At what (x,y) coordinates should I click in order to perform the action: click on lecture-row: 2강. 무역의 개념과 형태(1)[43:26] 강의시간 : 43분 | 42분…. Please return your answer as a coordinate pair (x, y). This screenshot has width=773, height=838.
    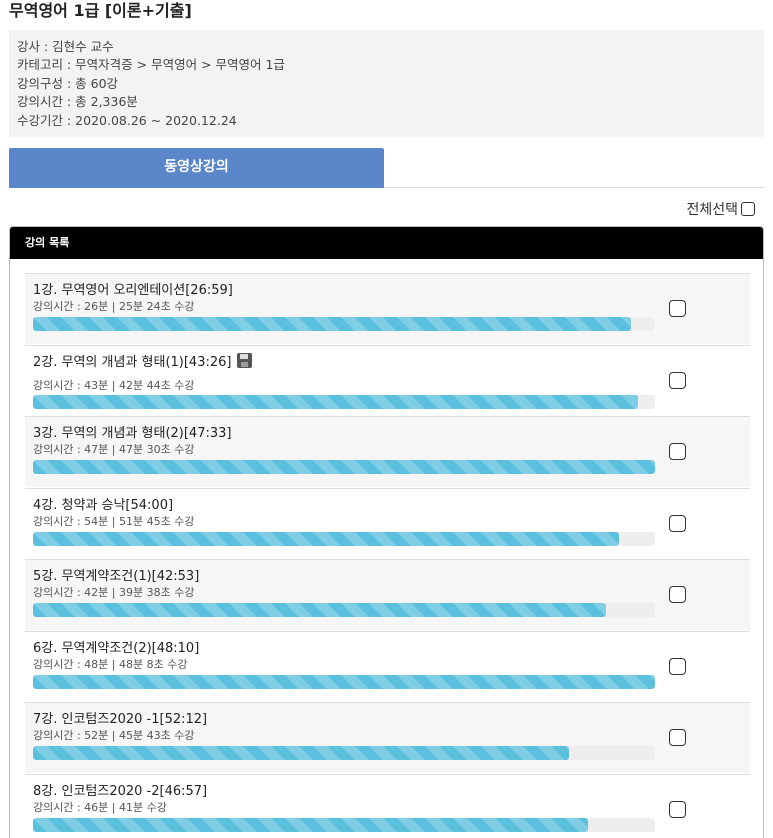
    Looking at the image, I should click on (387, 380).